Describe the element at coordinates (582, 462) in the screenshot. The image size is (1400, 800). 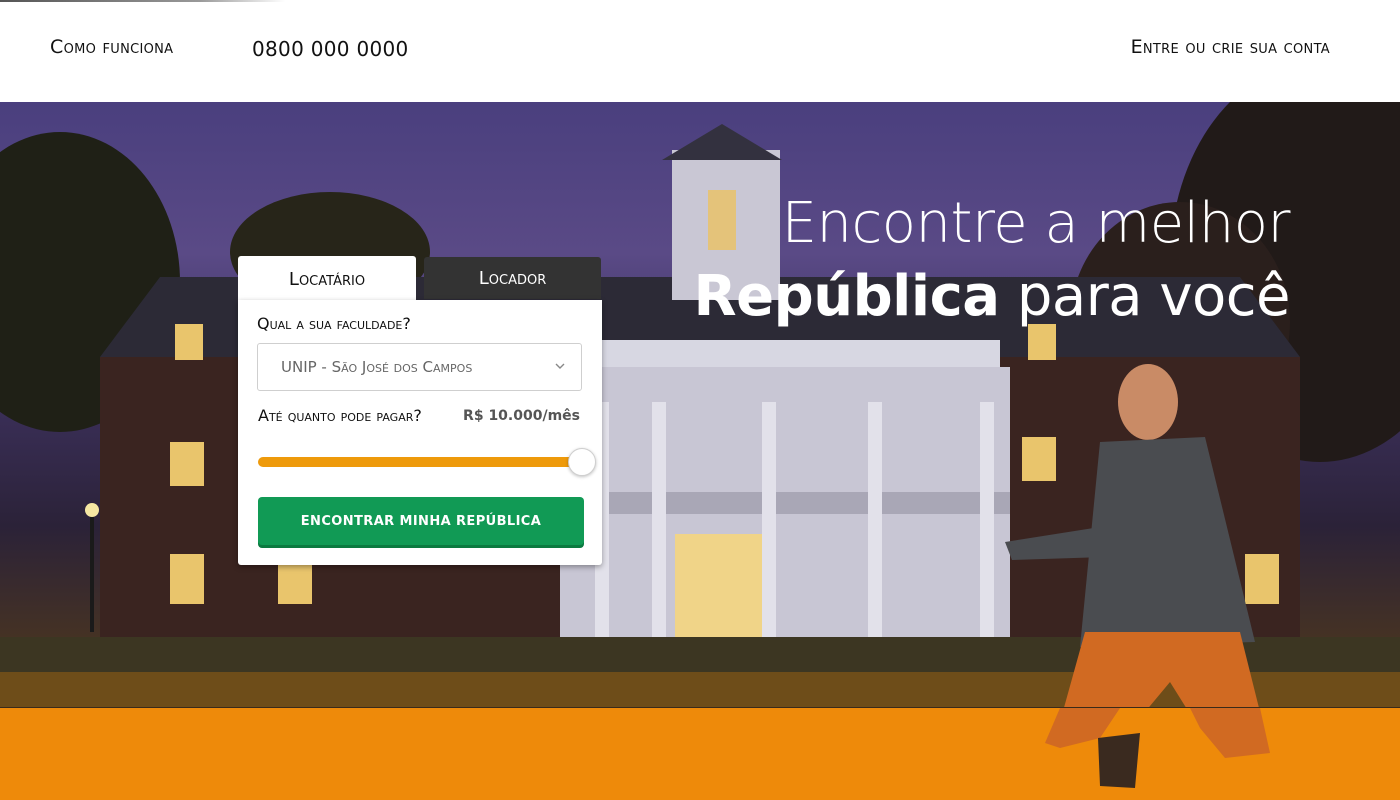
I see `price-slider-handle` at that location.